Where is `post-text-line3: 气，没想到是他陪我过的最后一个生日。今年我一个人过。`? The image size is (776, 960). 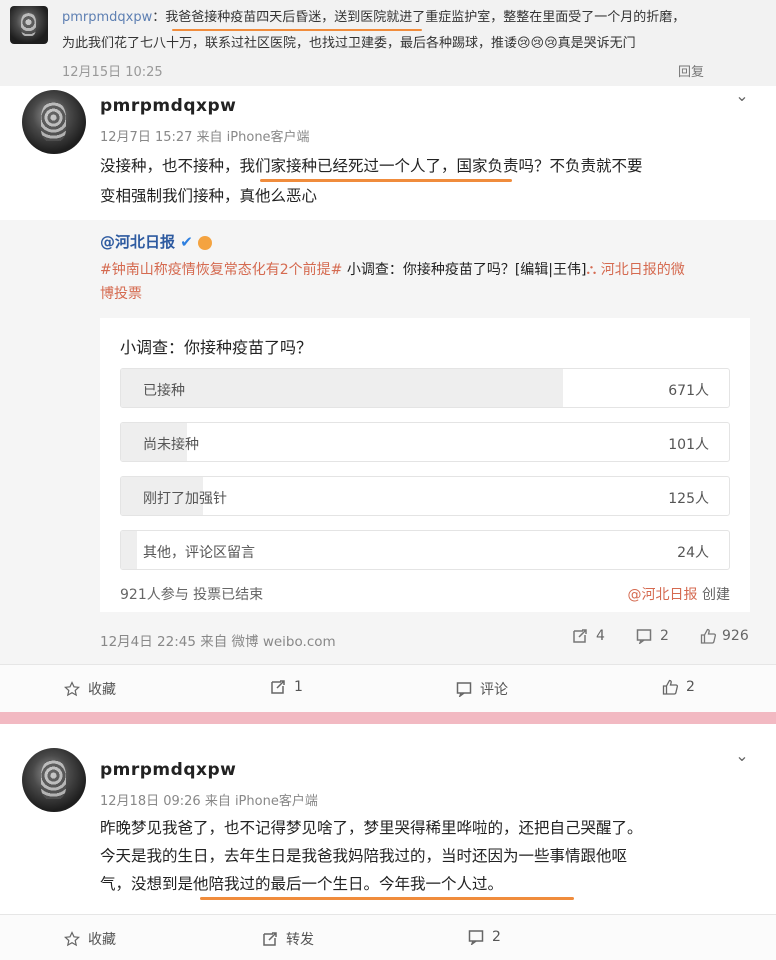
post-text-line3: 气，没想到是他陪我过的最后一个生日。今年我一个人过。 is located at coordinates (302, 884).